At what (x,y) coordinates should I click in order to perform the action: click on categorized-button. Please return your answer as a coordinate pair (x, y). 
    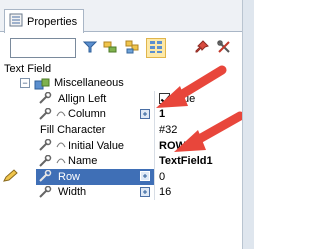
    Looking at the image, I should click on (110, 48).